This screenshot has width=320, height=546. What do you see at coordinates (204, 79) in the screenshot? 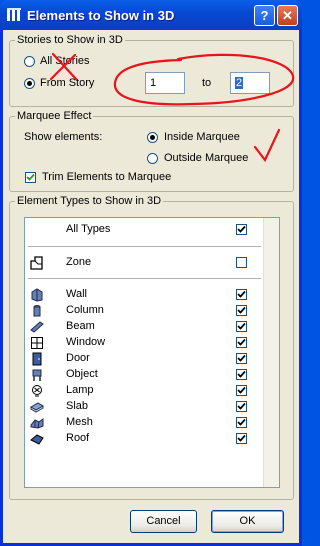
I see `red-ellipse-mark` at bounding box center [204, 79].